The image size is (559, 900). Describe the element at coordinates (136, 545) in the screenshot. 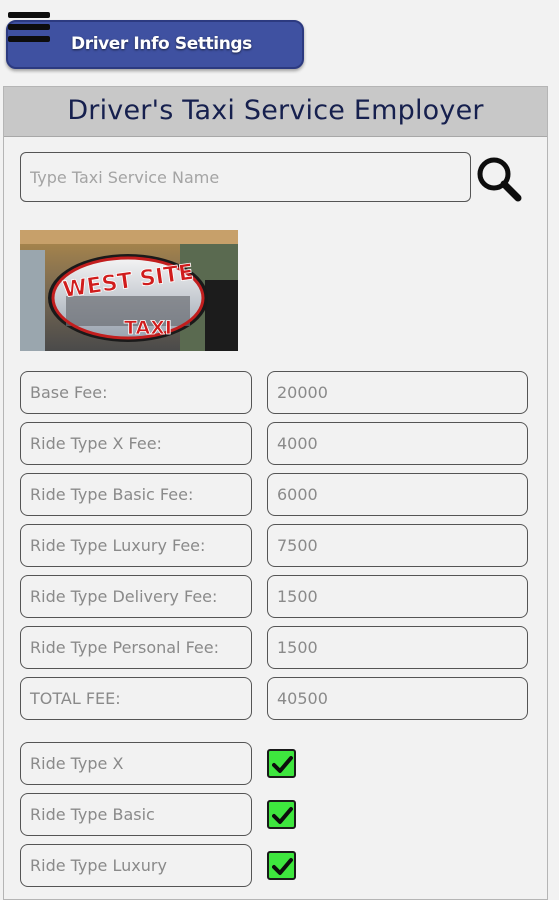

I see `fee-label: Ride Type Luxury Fee:` at that location.